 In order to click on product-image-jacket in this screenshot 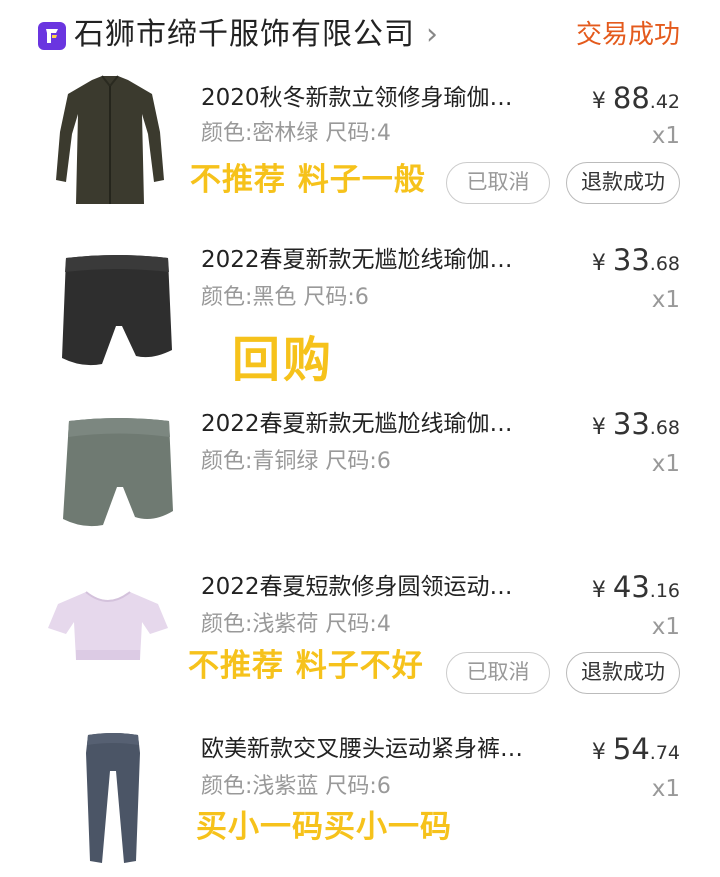, I will do `click(110, 143)`.